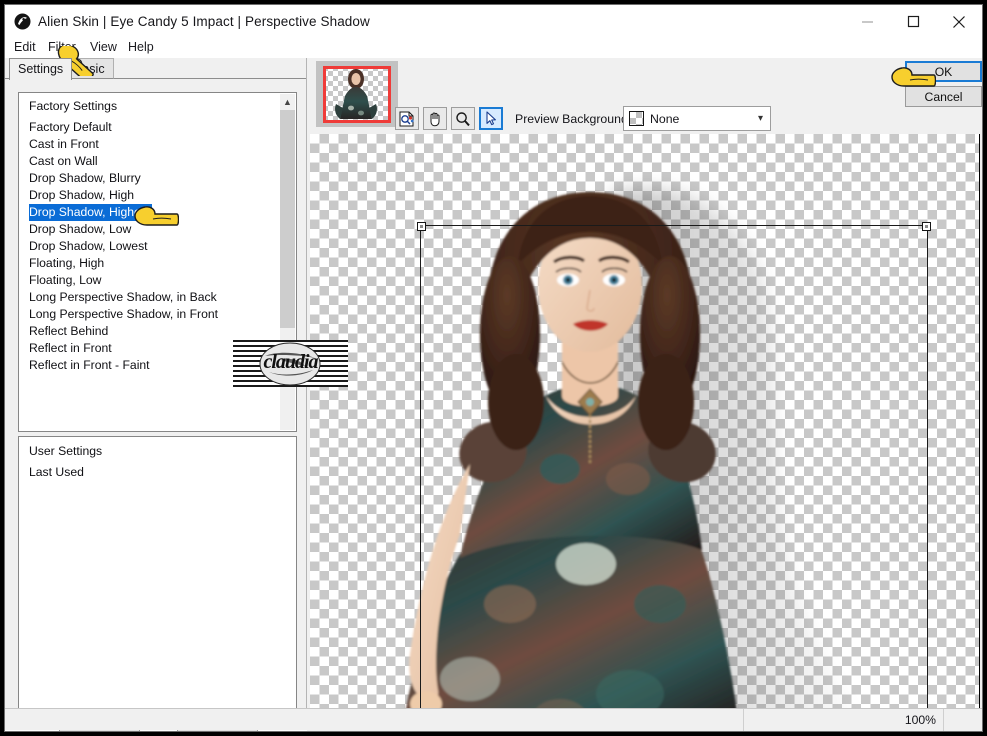 The image size is (987, 736). I want to click on preview-toolbar, so click(451, 118).